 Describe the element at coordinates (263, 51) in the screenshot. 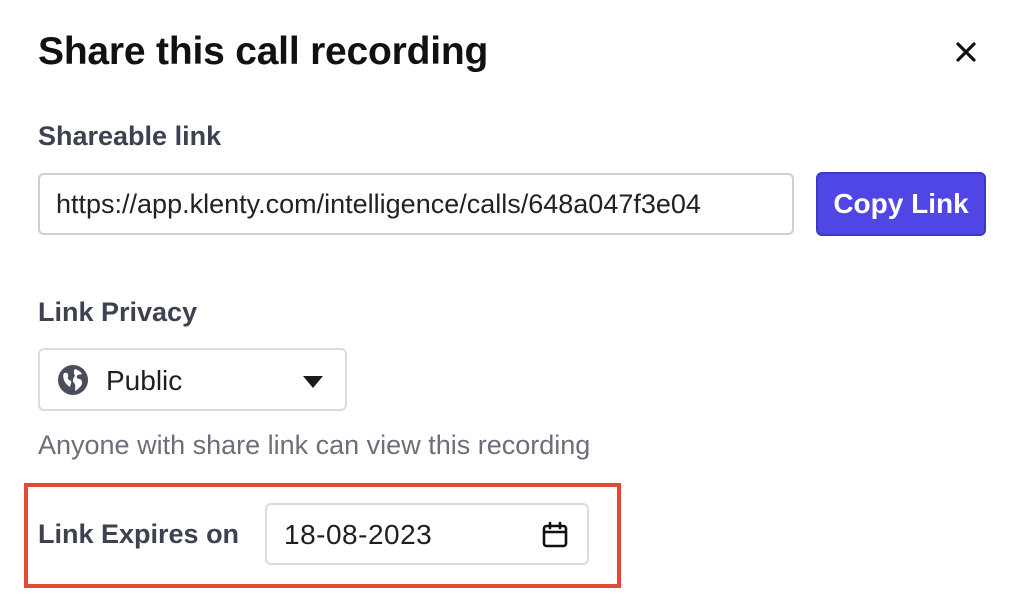

I see `dialog-title: Share this call recording` at that location.